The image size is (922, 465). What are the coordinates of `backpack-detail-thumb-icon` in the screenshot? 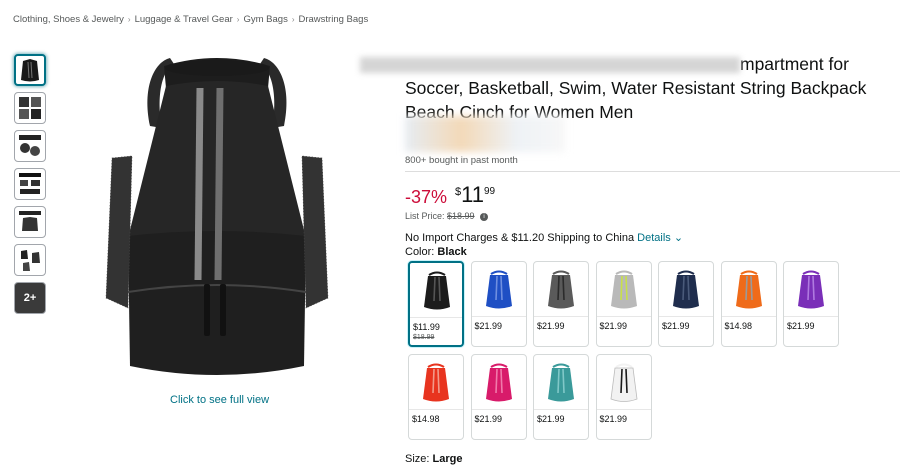 It's located at (30, 145).